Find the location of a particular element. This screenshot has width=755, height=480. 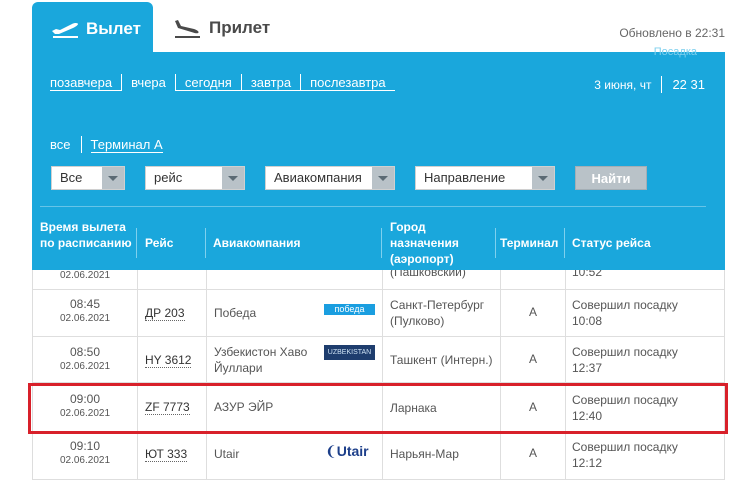

column-header-terminal: Терминал is located at coordinates (529, 243).